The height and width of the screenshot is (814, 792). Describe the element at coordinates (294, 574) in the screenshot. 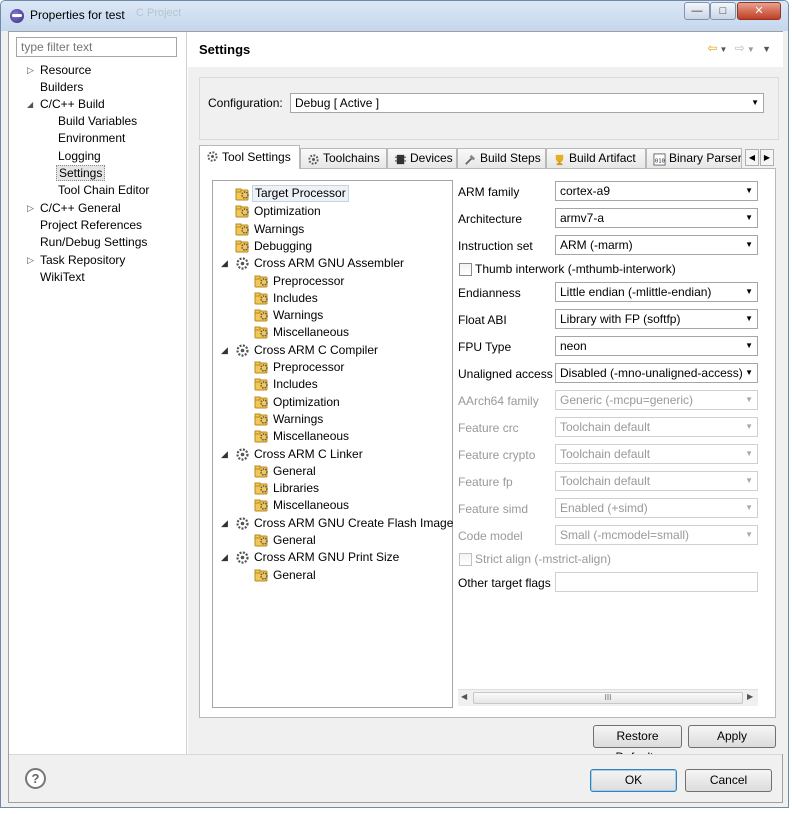

I see `tree-node-label: General` at that location.